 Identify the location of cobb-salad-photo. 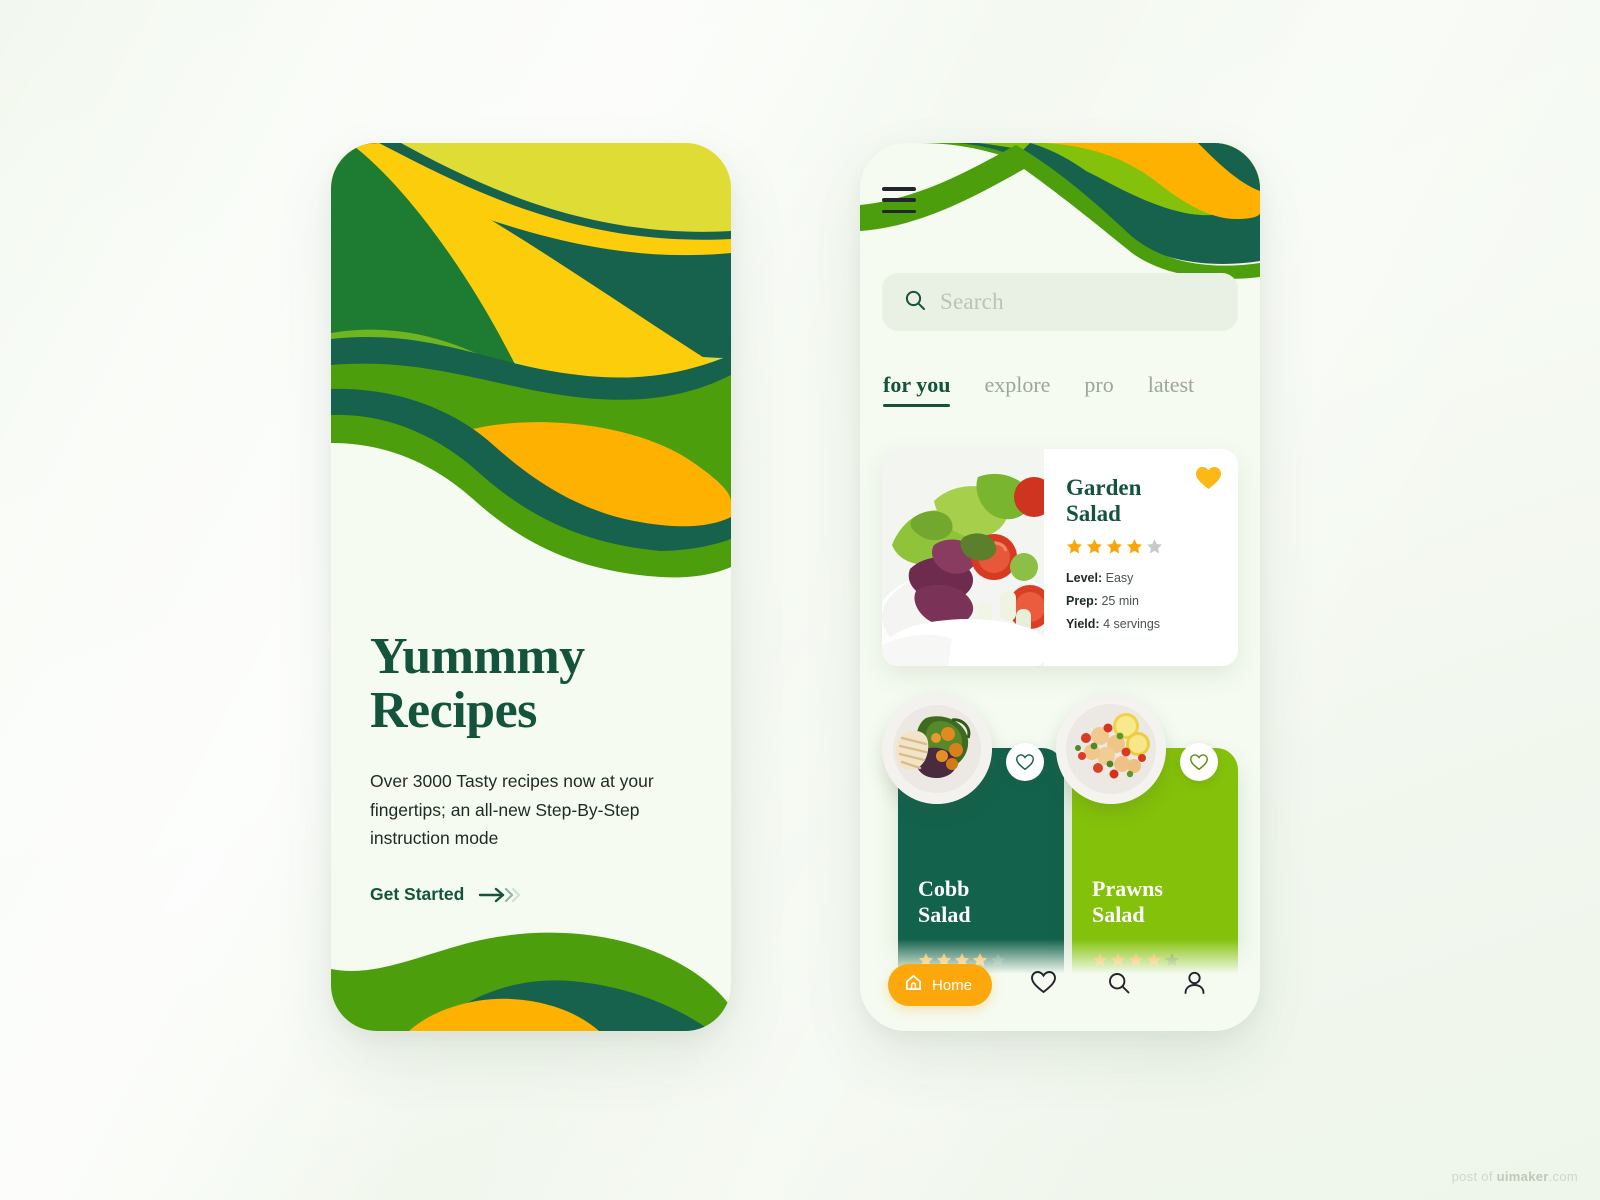
(937, 749).